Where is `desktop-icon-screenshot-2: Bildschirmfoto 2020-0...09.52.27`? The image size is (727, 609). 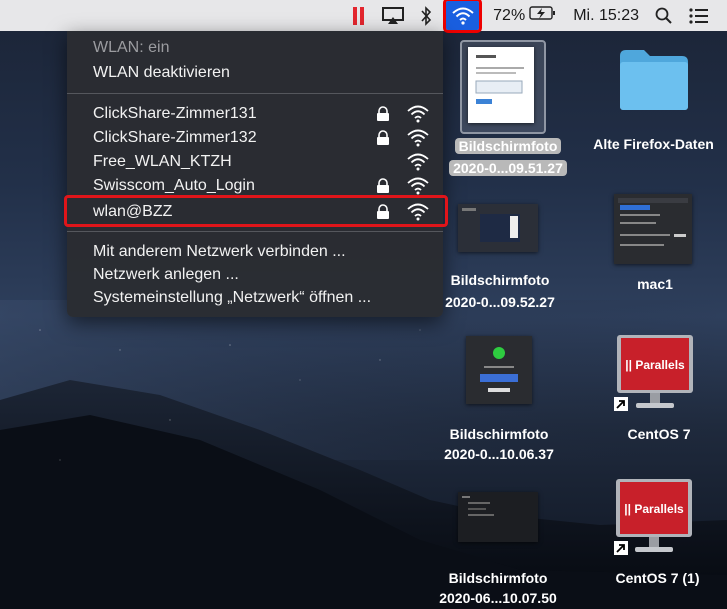 desktop-icon-screenshot-2: Bildschirmfoto 2020-0...09.52.27 is located at coordinates (500, 258).